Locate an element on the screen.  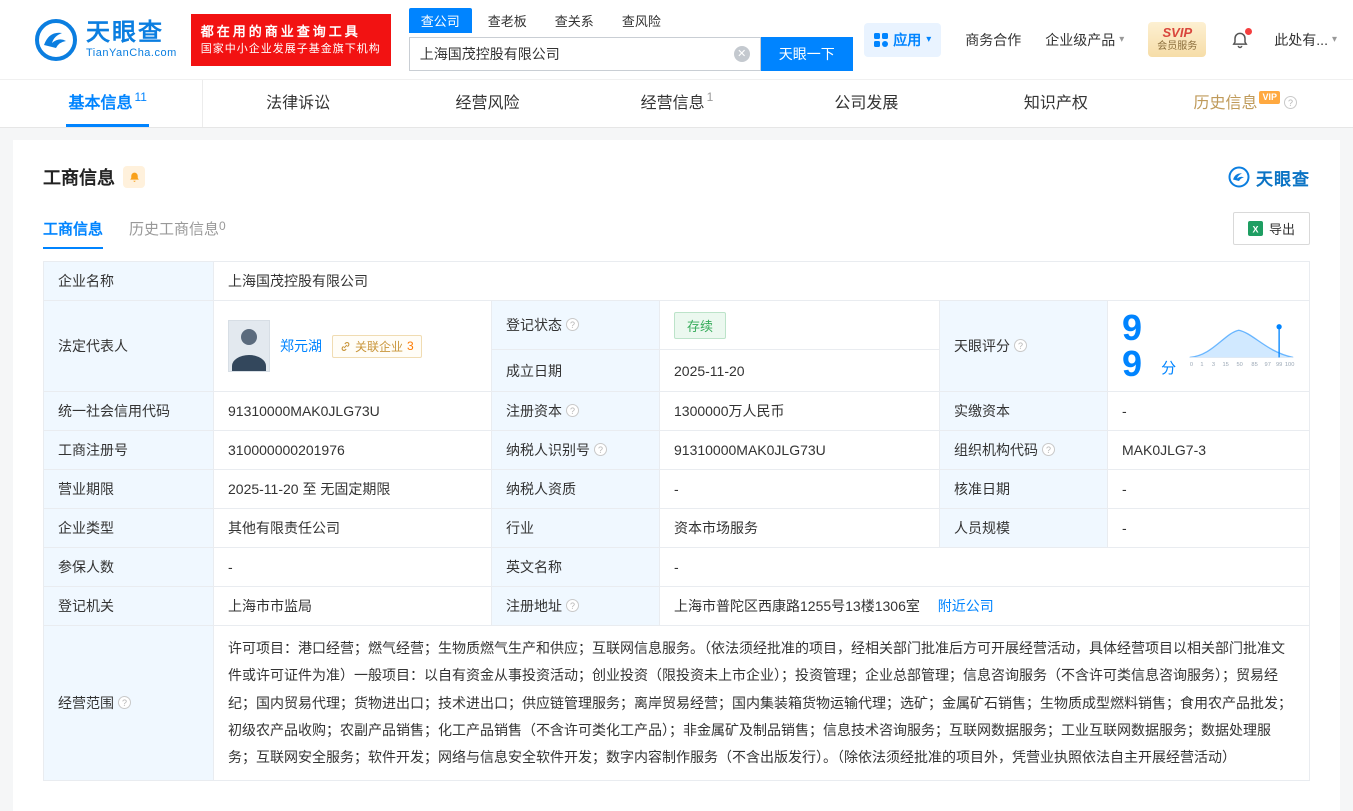
reg-capital-value: 1300000万人民币 is located at coordinates (799, 411).